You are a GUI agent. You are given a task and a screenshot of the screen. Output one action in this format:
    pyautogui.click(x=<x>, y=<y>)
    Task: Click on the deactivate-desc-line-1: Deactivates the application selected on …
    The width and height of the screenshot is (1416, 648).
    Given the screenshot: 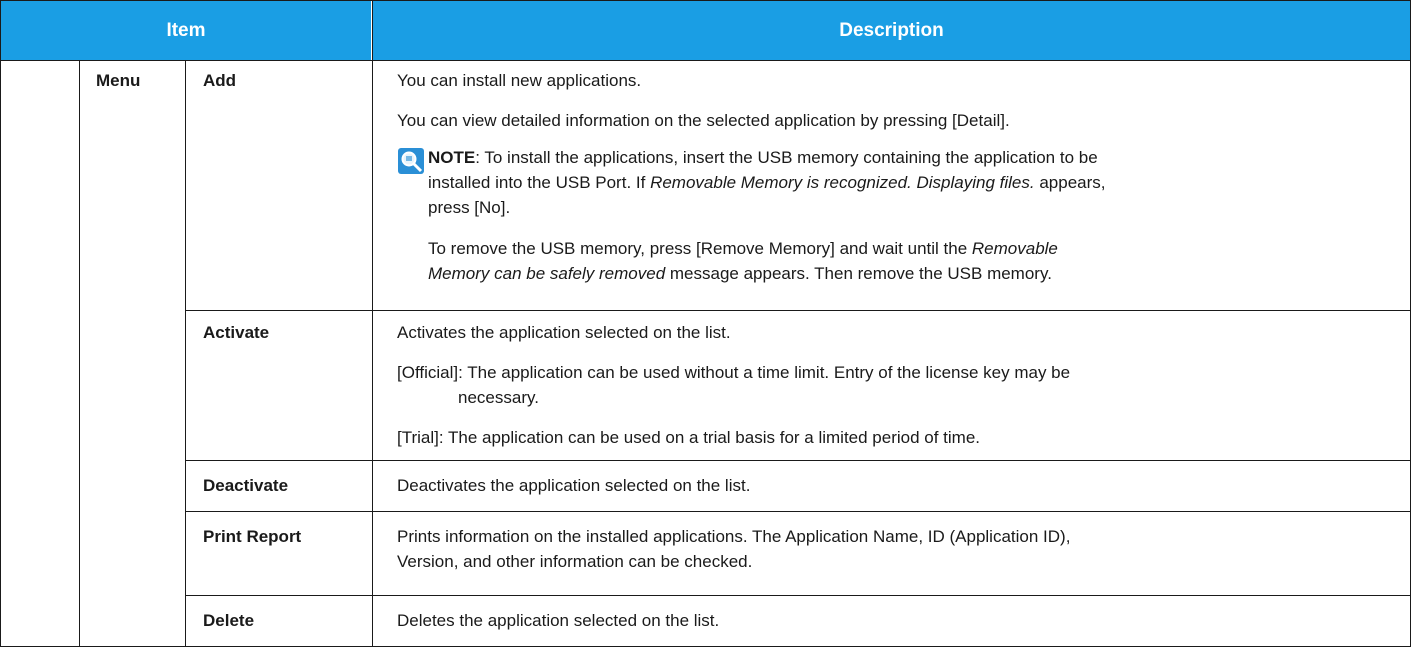 What is the action you would take?
    pyautogui.click(x=574, y=485)
    